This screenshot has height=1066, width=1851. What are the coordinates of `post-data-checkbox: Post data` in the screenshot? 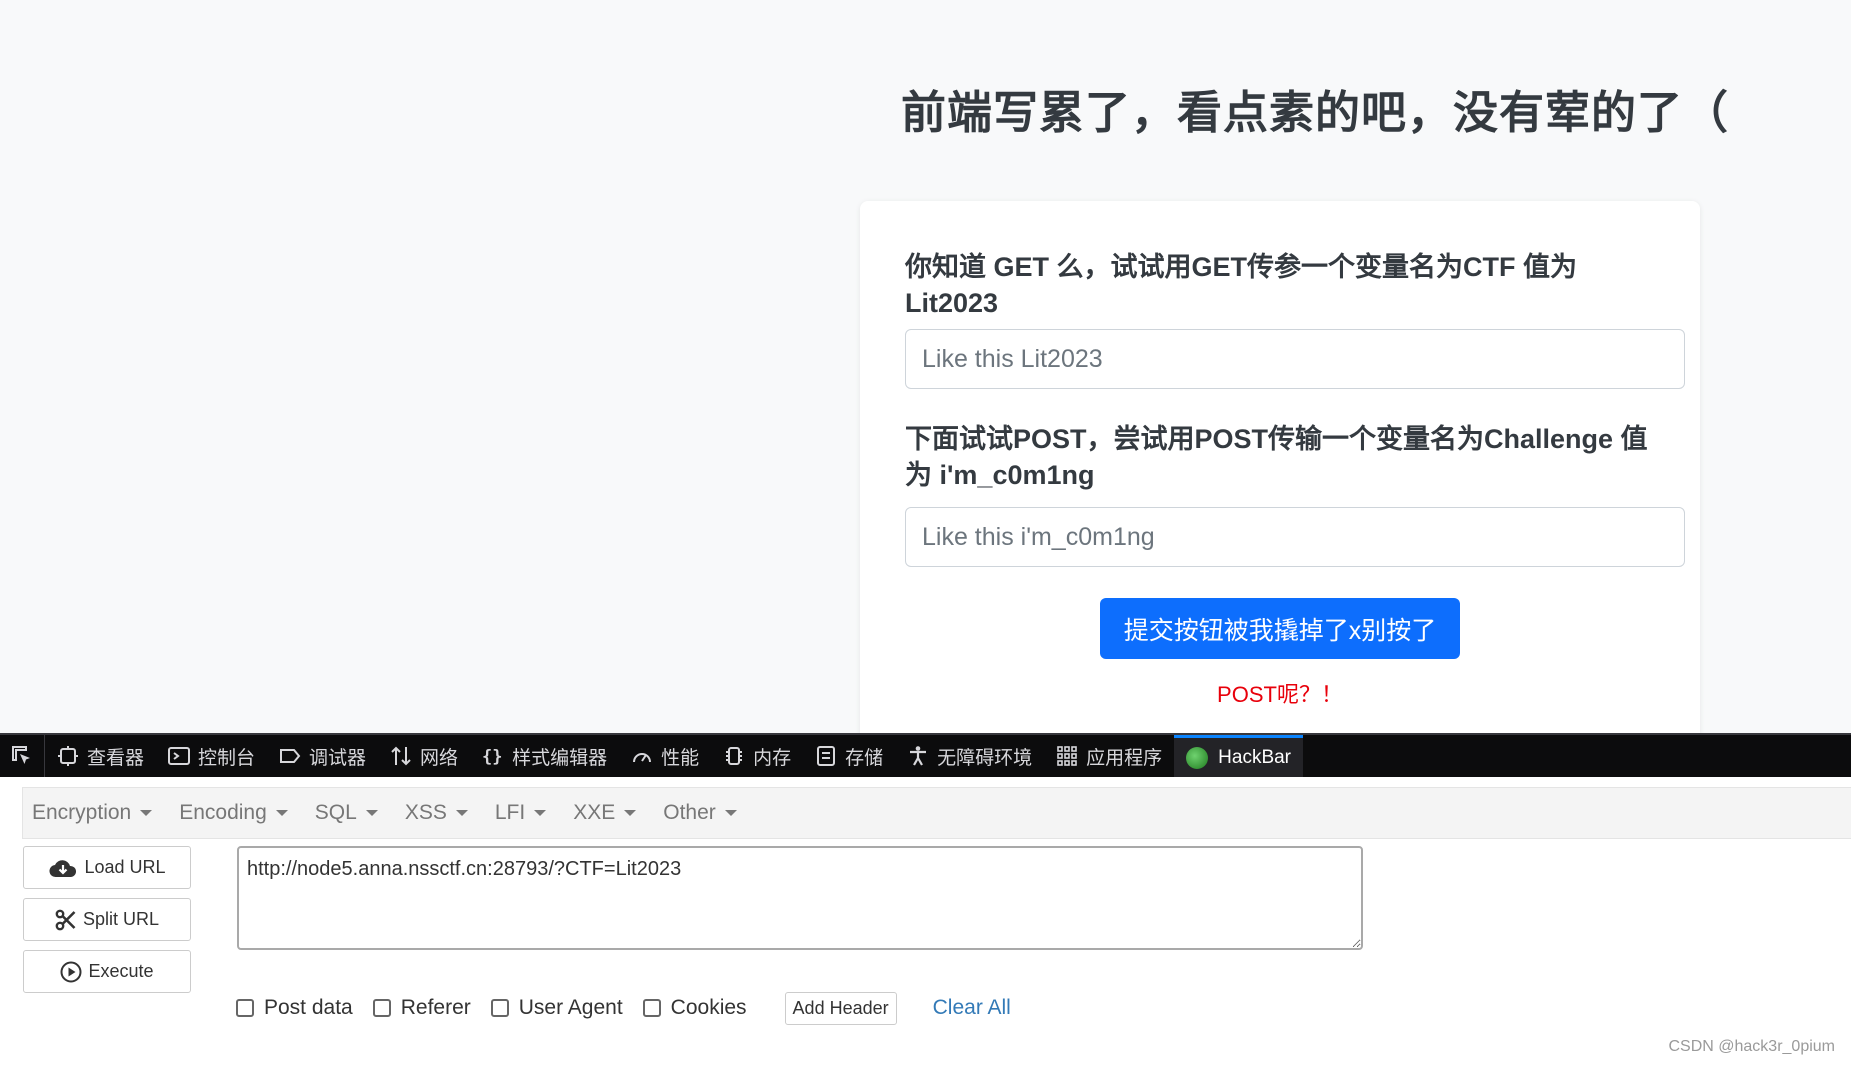 It's located at (294, 1008).